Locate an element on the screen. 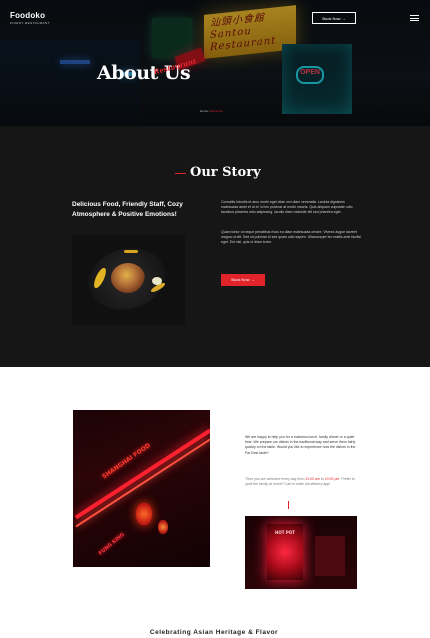 The height and width of the screenshot is (638, 430). sauce is located at coordinates (131, 251).